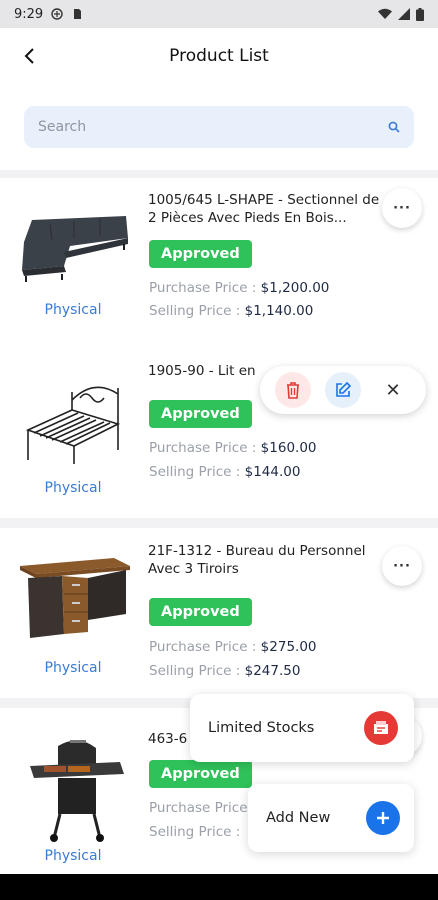 The image size is (438, 900). I want to click on purchase-price-row: Purchase Price, so click(198, 808).